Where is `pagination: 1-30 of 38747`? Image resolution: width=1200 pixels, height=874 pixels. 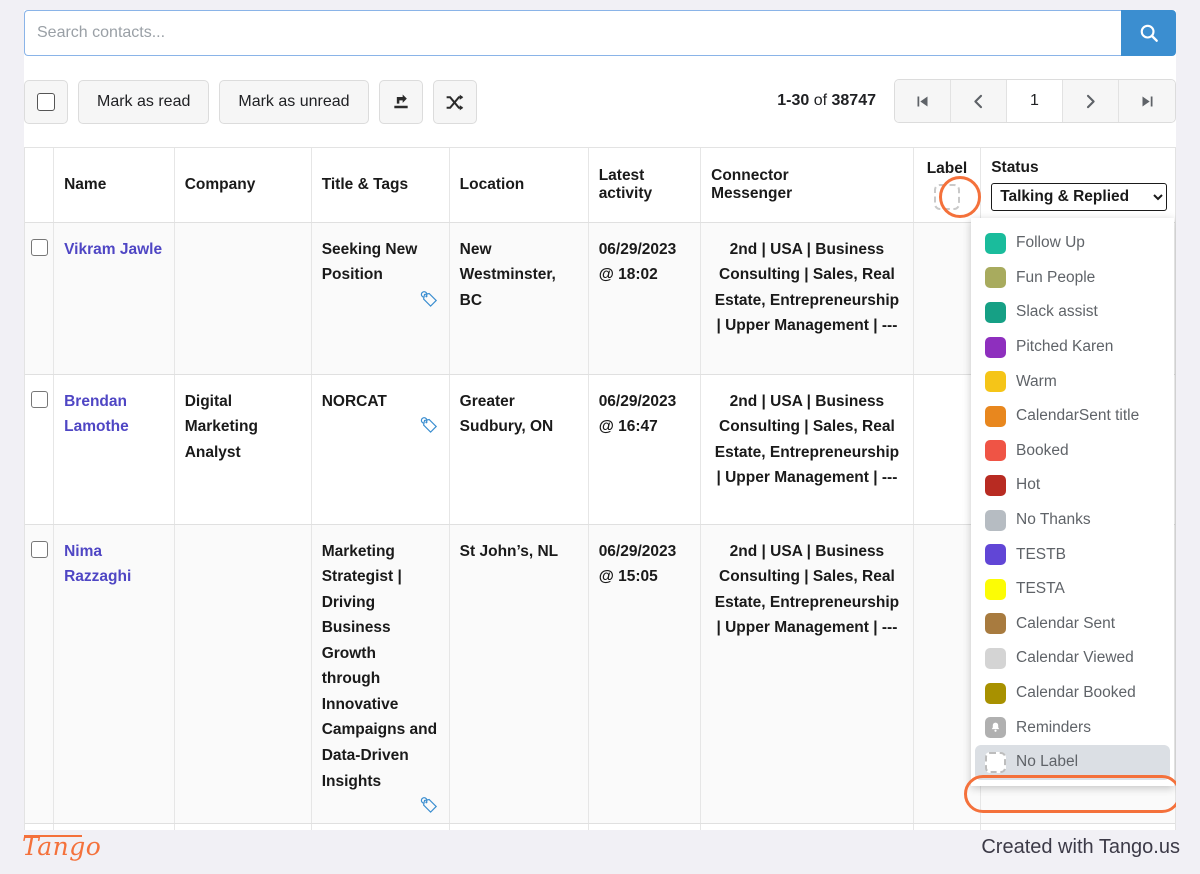
pagination: 1-30 of 38747 is located at coordinates (976, 101).